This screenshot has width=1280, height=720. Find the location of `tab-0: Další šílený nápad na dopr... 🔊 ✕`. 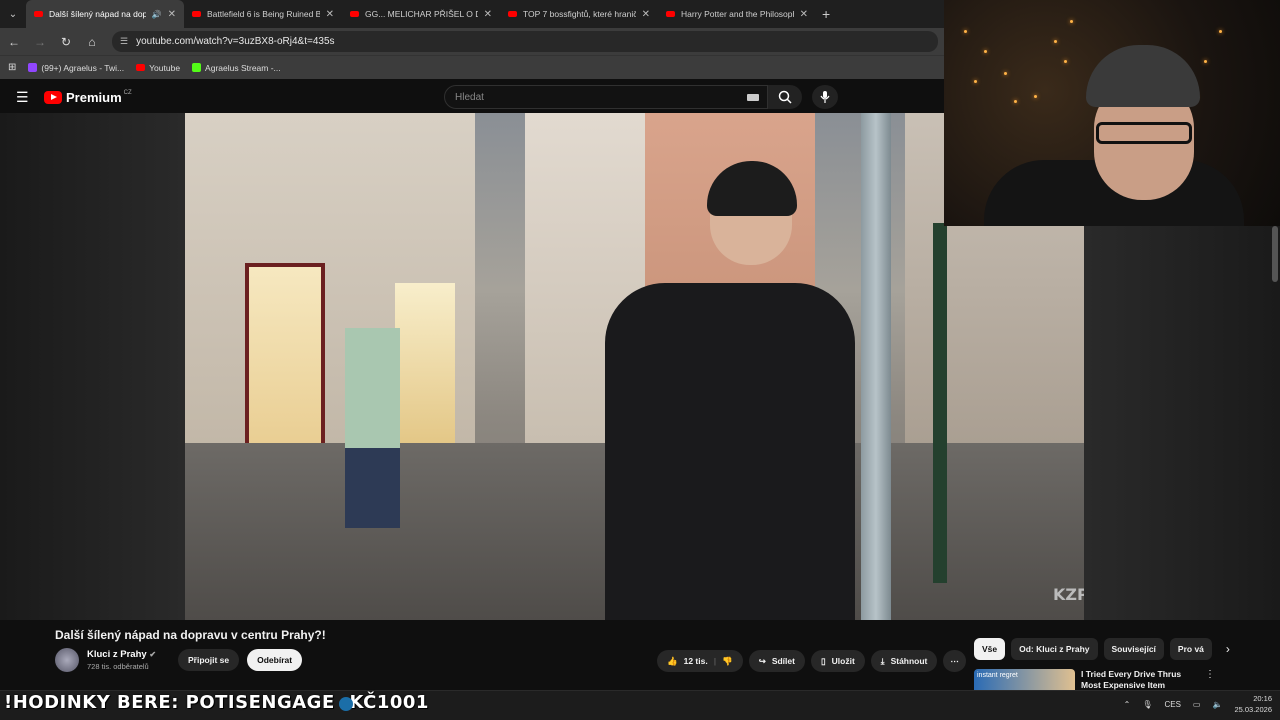

tab-0: Další šílený nápad na dopr... 🔊 ✕ is located at coordinates (105, 14).